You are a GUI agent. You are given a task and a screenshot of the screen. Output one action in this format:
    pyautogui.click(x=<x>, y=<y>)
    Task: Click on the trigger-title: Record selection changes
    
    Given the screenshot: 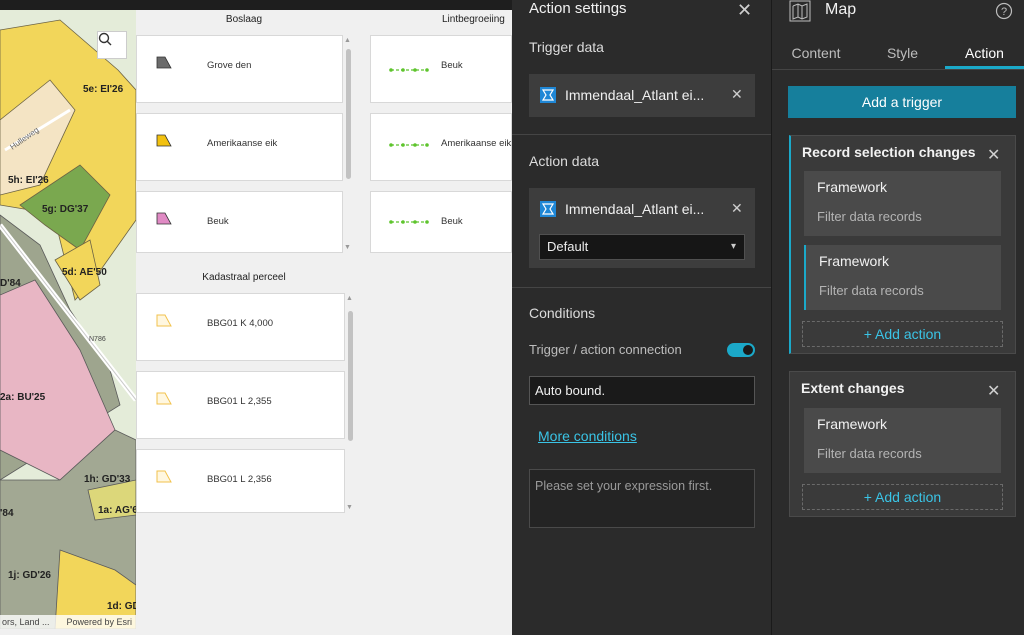 What is the action you would take?
    pyautogui.click(x=889, y=152)
    